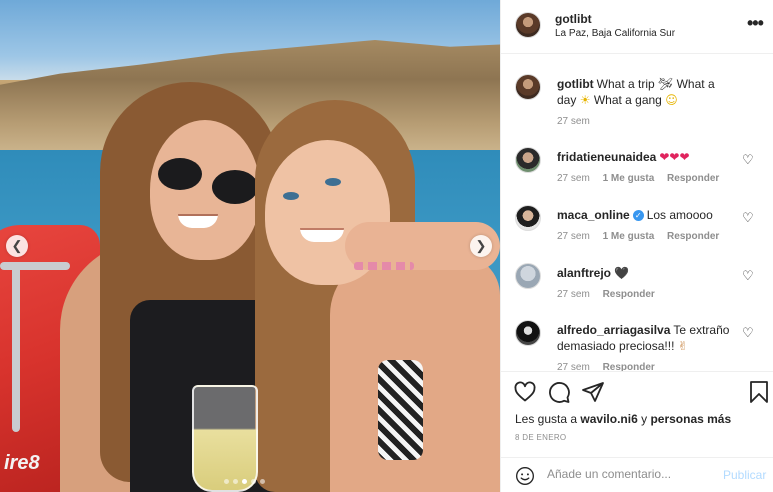  I want to click on caption-username: gotlibt, so click(575, 84).